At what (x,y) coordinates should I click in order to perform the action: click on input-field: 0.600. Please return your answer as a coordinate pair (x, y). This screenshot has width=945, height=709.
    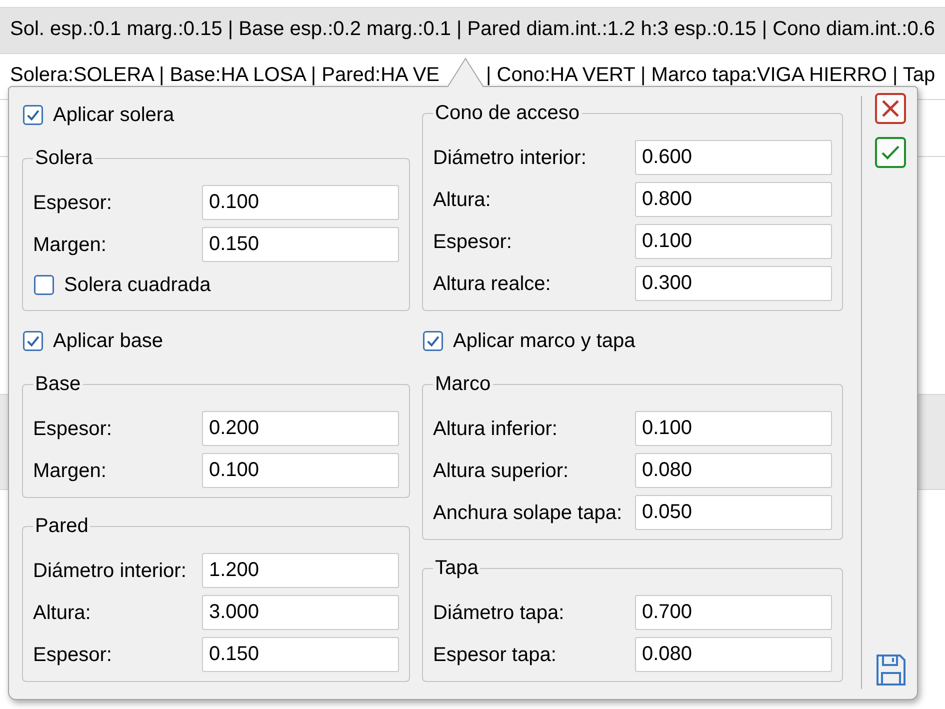
    Looking at the image, I should click on (733, 157).